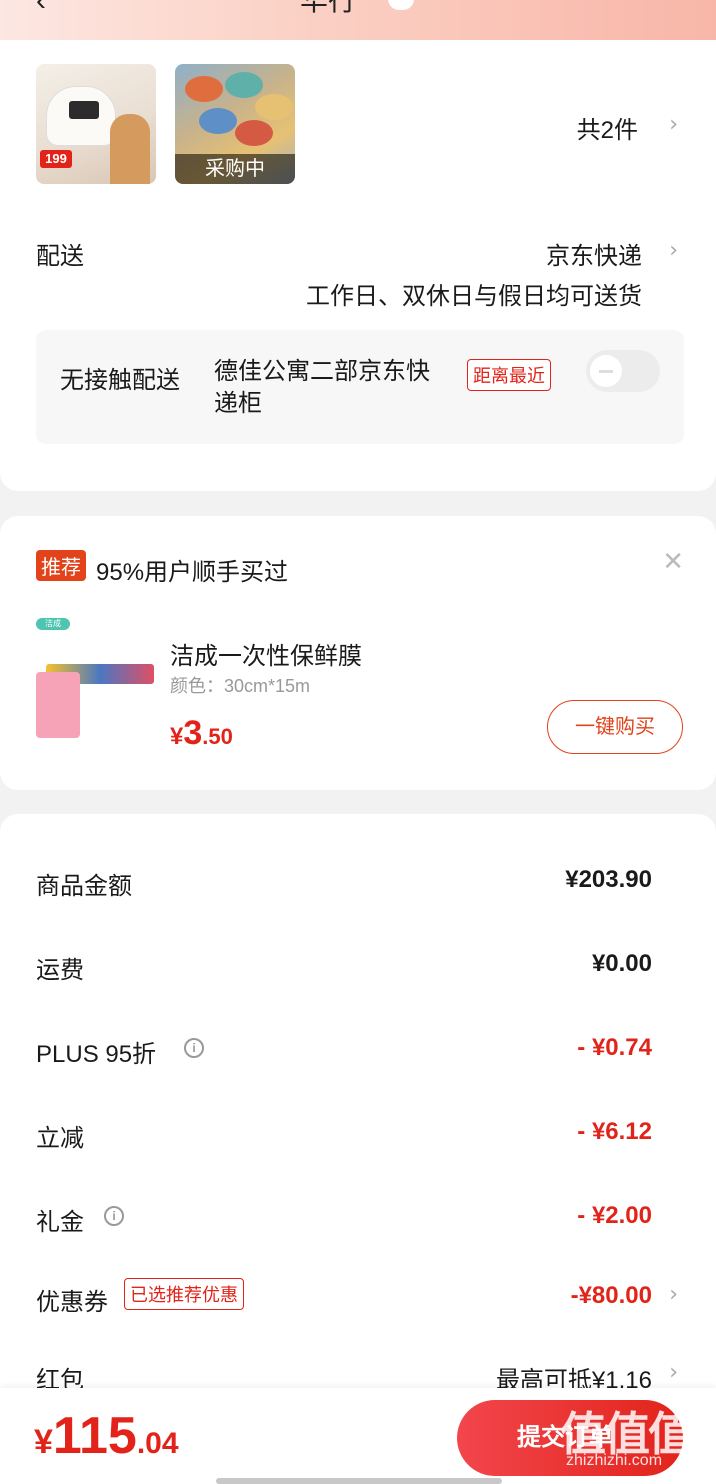 This screenshot has width=716, height=1484. I want to click on recommended-product-spec: 颜色：30cm*15m, so click(240, 686).